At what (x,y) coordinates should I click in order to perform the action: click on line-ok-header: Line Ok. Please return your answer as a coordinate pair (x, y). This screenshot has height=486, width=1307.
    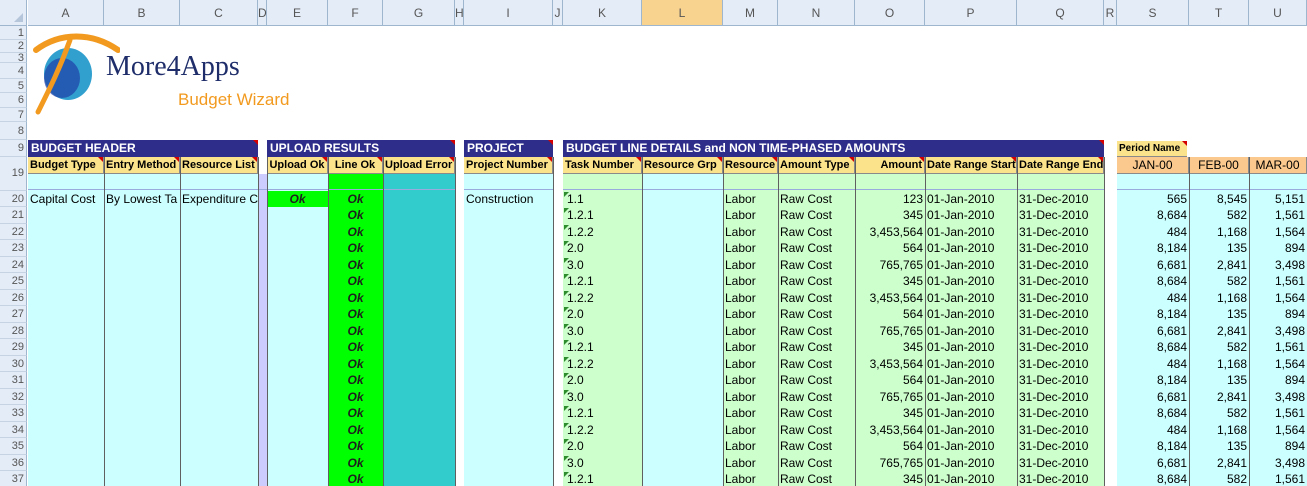
    Looking at the image, I should click on (355, 165).